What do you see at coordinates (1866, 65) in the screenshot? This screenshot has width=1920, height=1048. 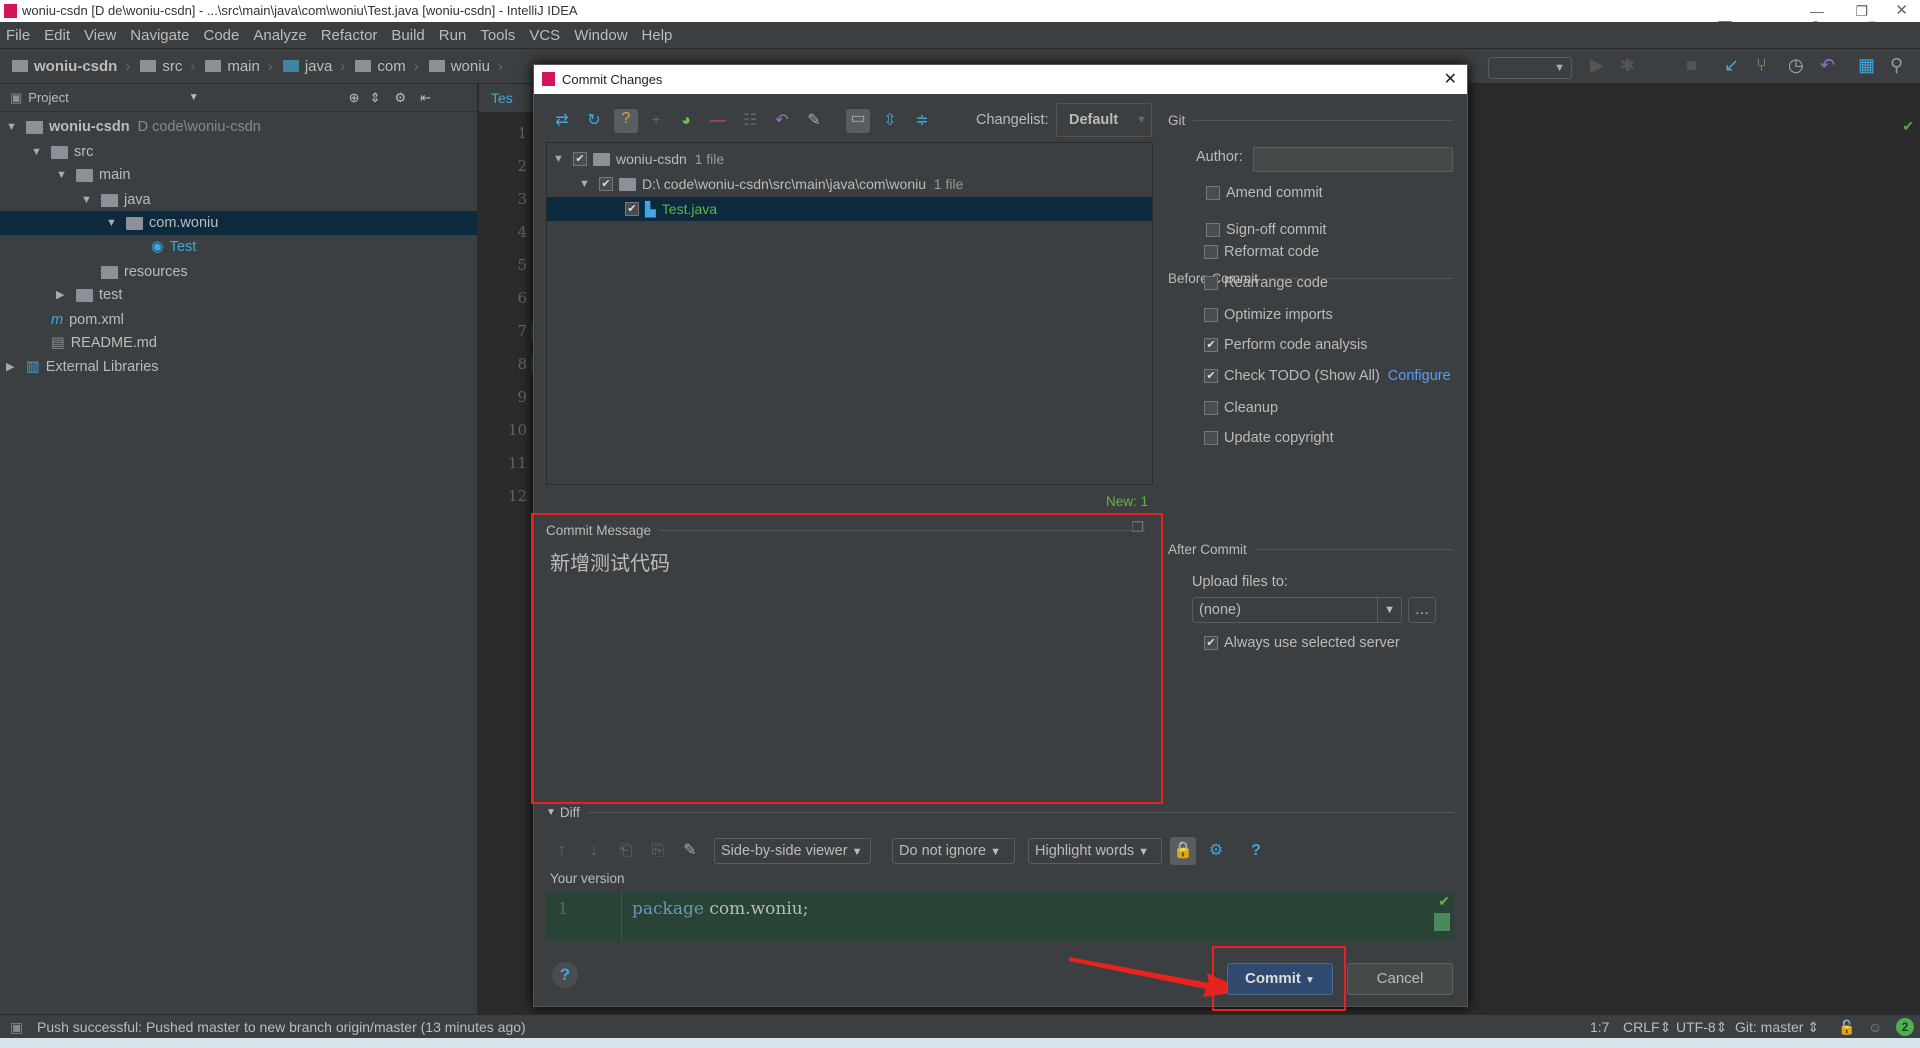 I see `project-structure-icon: ▦` at bounding box center [1866, 65].